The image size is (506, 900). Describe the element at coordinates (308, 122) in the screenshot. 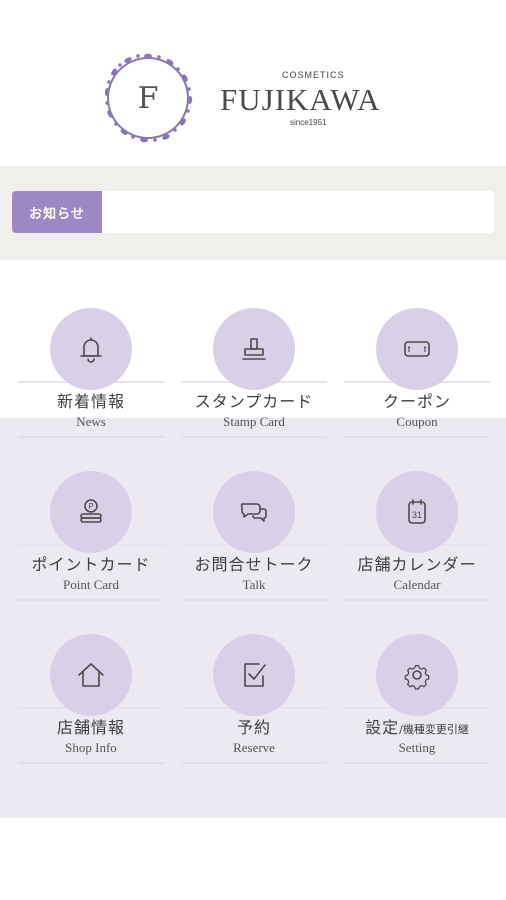

I see `brand-since: since1951` at that location.